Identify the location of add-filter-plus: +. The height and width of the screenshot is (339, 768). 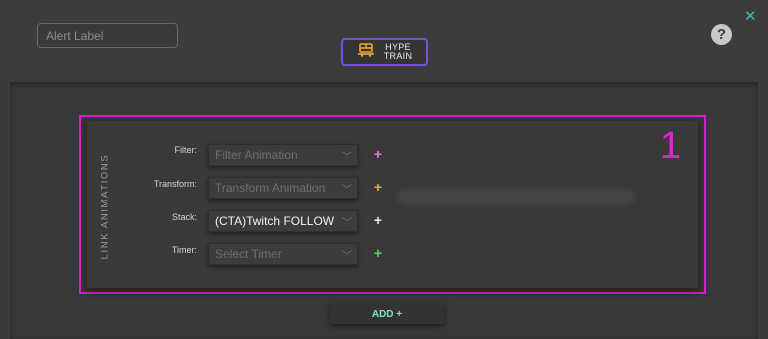
(378, 154).